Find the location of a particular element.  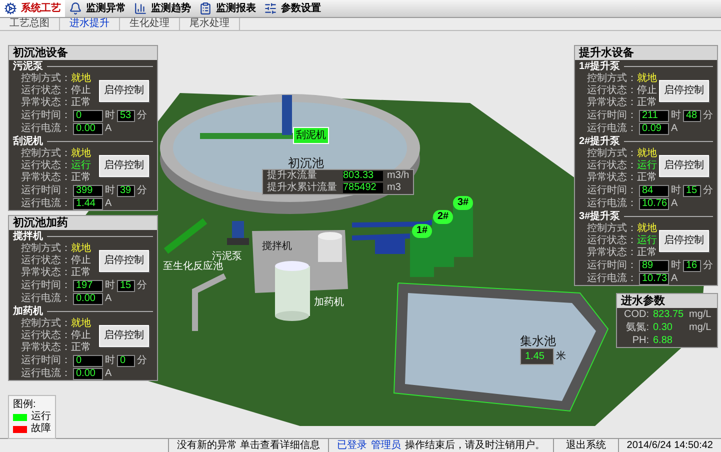

runtime-minutes-display: 39 is located at coordinates (126, 190).